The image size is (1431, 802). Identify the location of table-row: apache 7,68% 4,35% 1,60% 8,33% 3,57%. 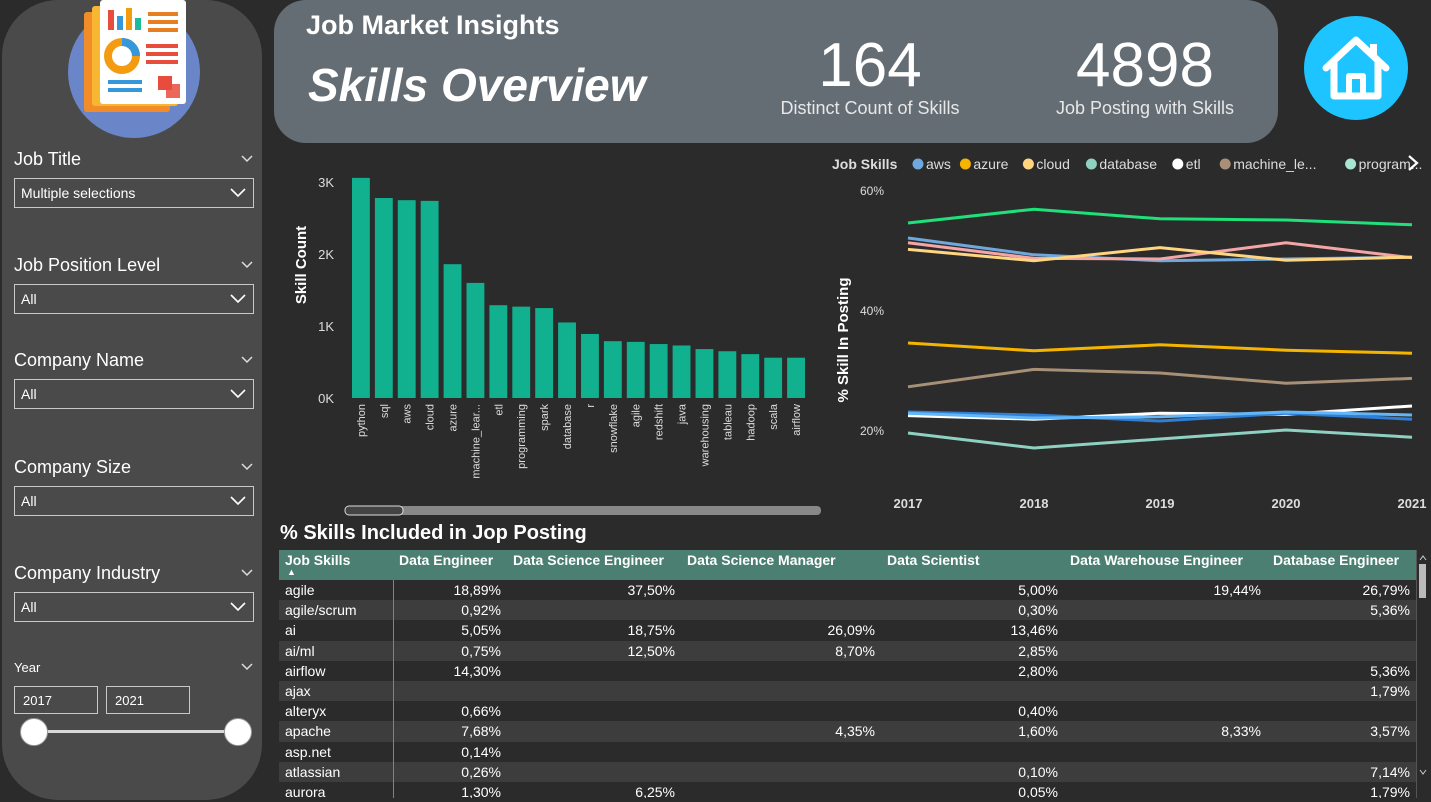
(847, 731).